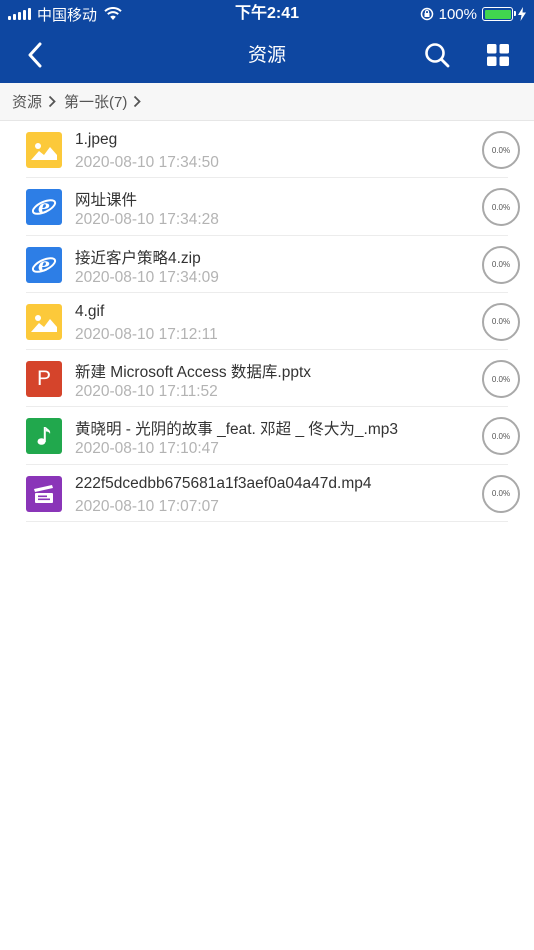  Describe the element at coordinates (106, 201) in the screenshot. I see `file-name: 网址课件` at that location.